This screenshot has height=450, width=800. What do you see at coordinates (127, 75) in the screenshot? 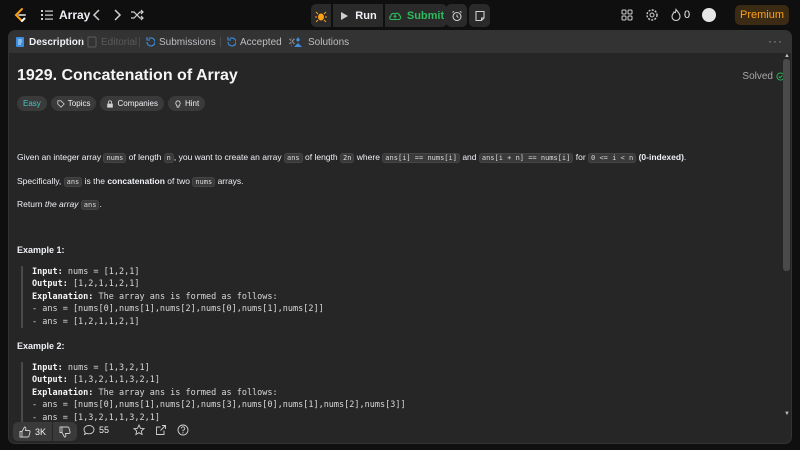
I see `problem-title: 1929. Concatenation of Array` at bounding box center [127, 75].